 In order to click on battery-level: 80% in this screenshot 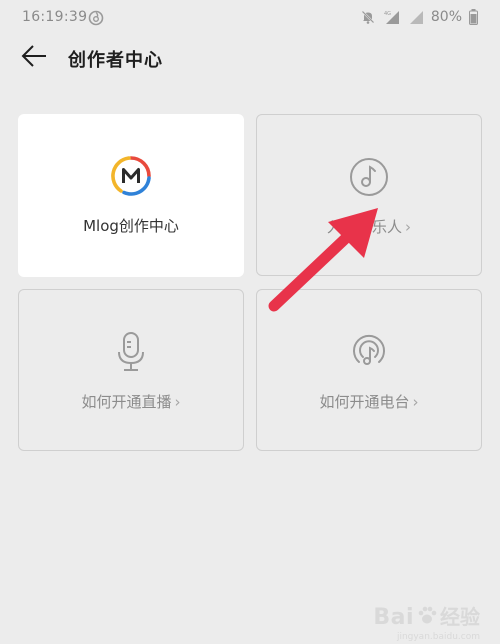, I will do `click(446, 17)`.